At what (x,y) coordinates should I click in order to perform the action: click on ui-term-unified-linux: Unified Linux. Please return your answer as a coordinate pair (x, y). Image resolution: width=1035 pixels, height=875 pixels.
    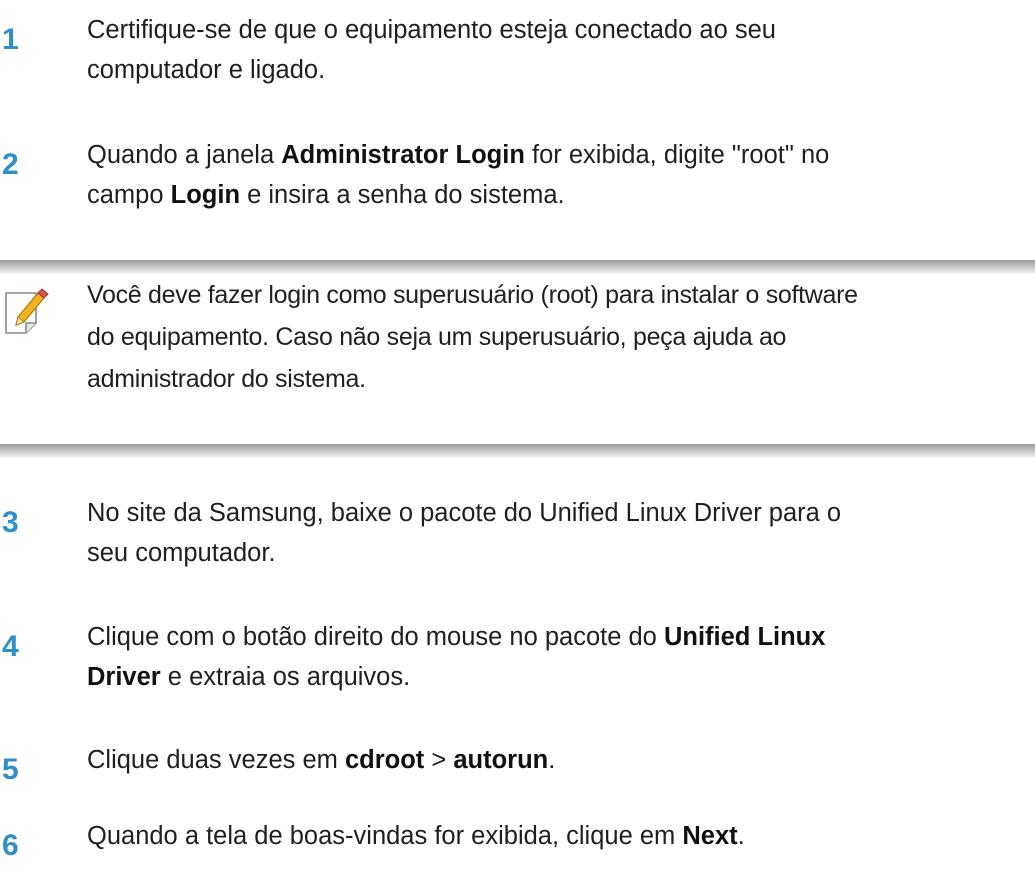
    Looking at the image, I should click on (744, 637).